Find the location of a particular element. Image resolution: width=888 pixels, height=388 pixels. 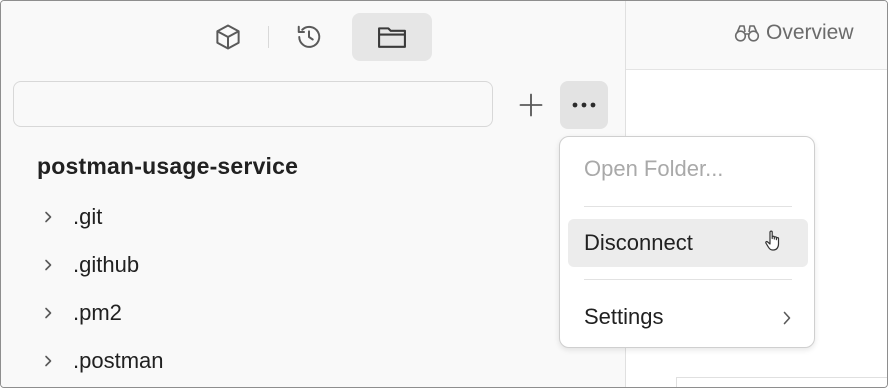

collections-tab-button is located at coordinates (228, 37).